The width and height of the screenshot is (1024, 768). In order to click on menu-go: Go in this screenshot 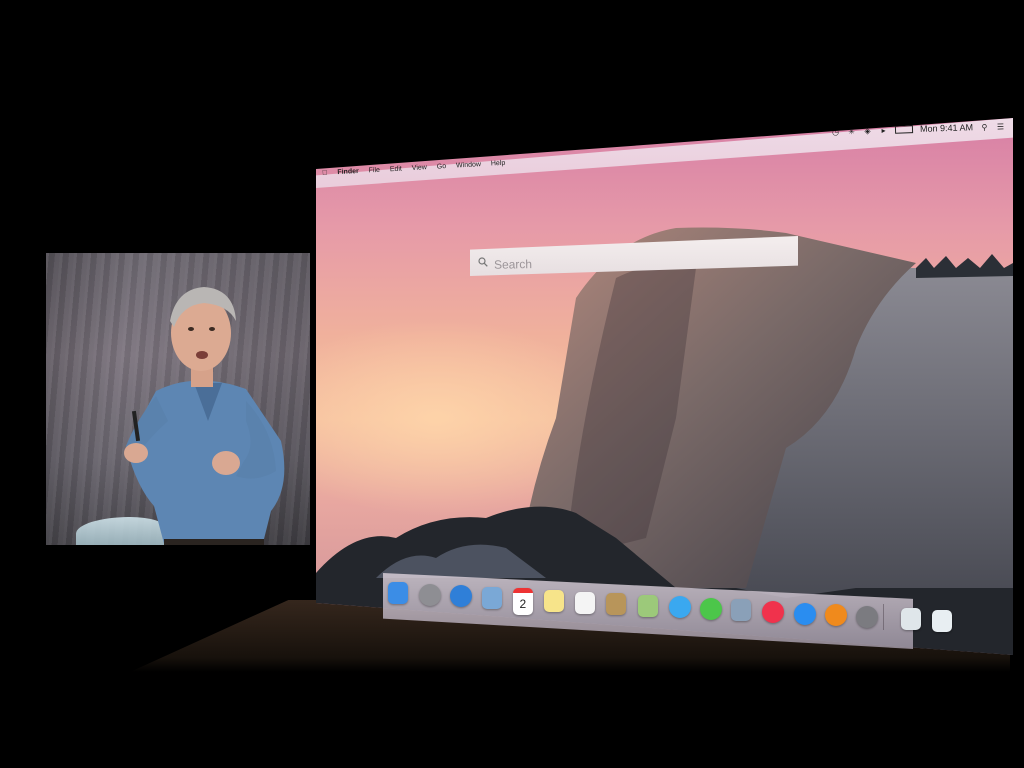, I will do `click(442, 167)`.